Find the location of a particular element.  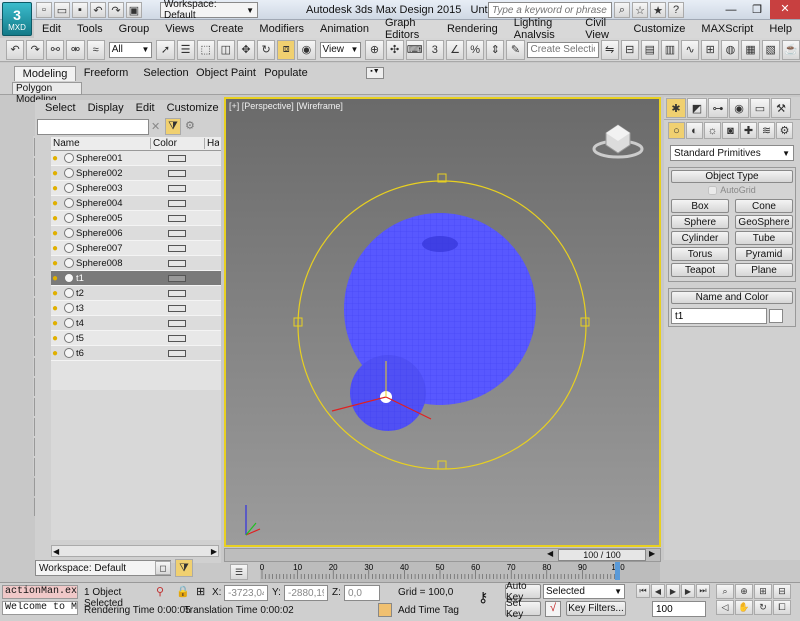

name-color-header: Name and Color is located at coordinates (732, 297).